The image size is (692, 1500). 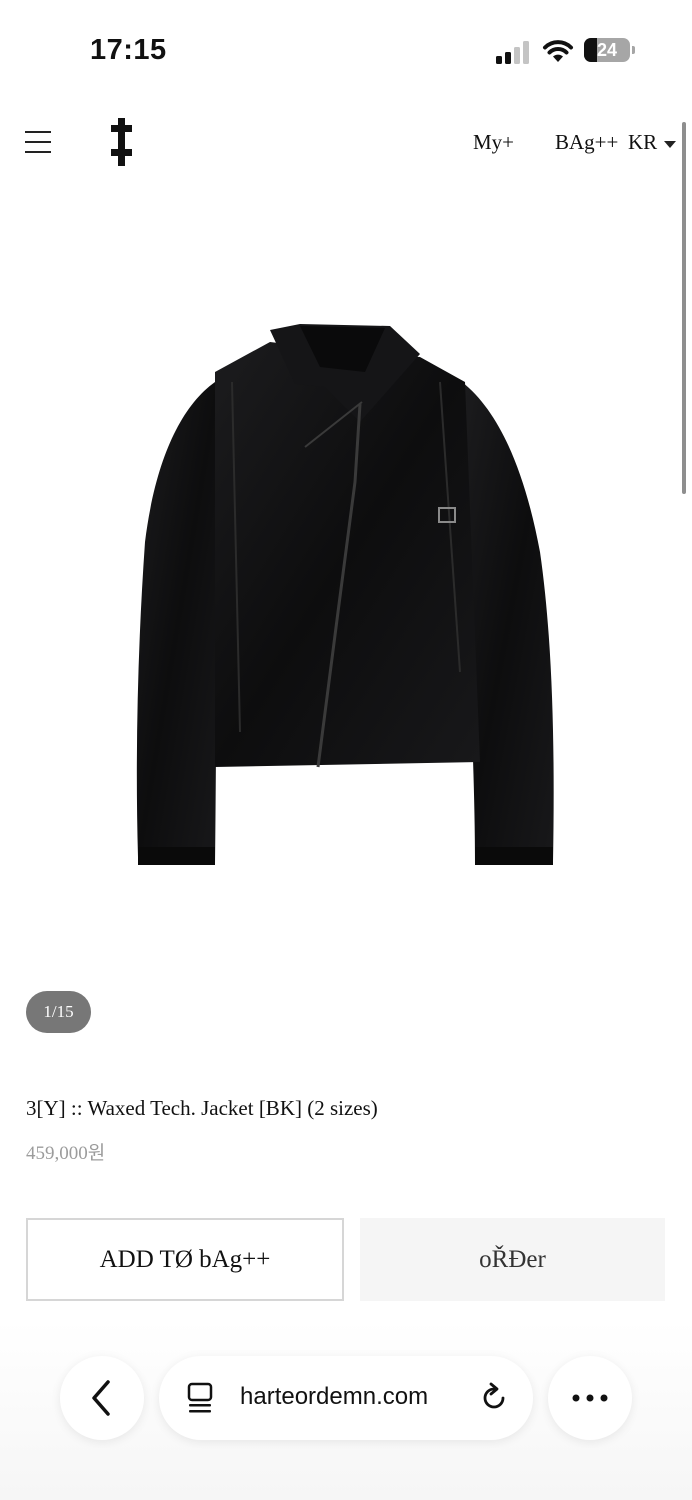 I want to click on image-counter: 1/15, so click(x=58, y=1012).